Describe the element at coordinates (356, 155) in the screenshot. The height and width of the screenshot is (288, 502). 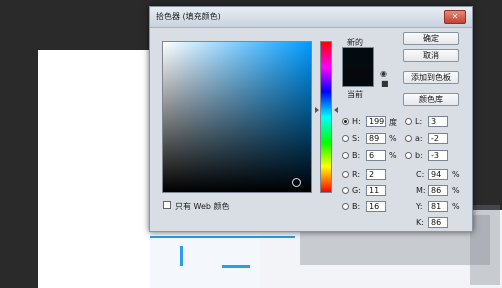
I see `brightness-label: B:` at that location.